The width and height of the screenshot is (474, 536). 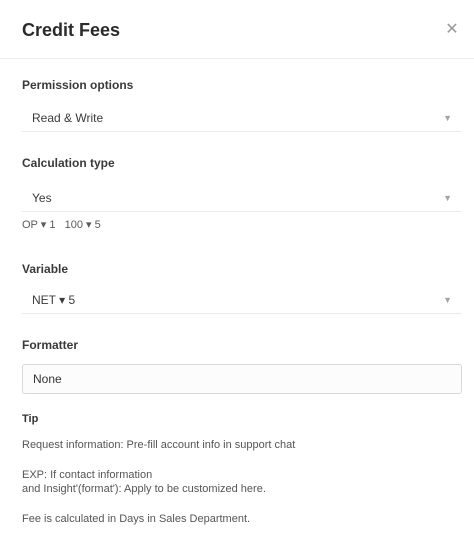 What do you see at coordinates (242, 300) in the screenshot?
I see `variable-select: NET ▾ 5 ▼` at bounding box center [242, 300].